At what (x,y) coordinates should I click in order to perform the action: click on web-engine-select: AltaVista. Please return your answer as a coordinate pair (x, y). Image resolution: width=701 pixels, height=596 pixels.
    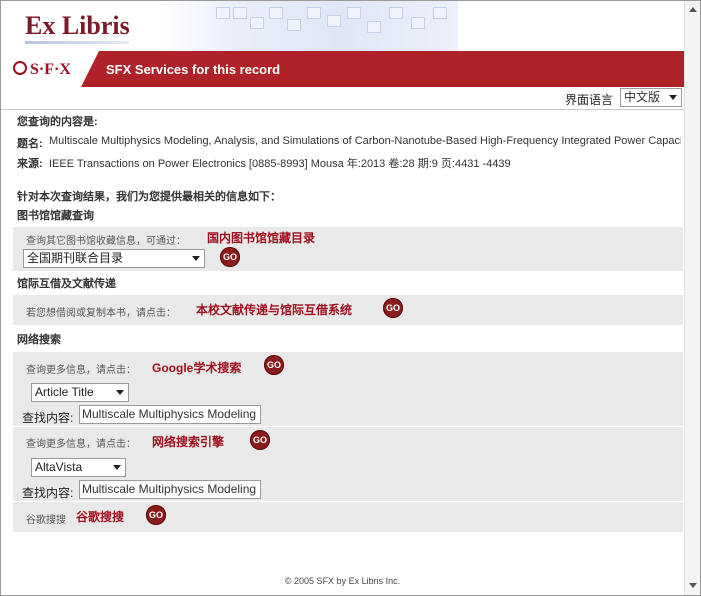
    Looking at the image, I should click on (78, 467).